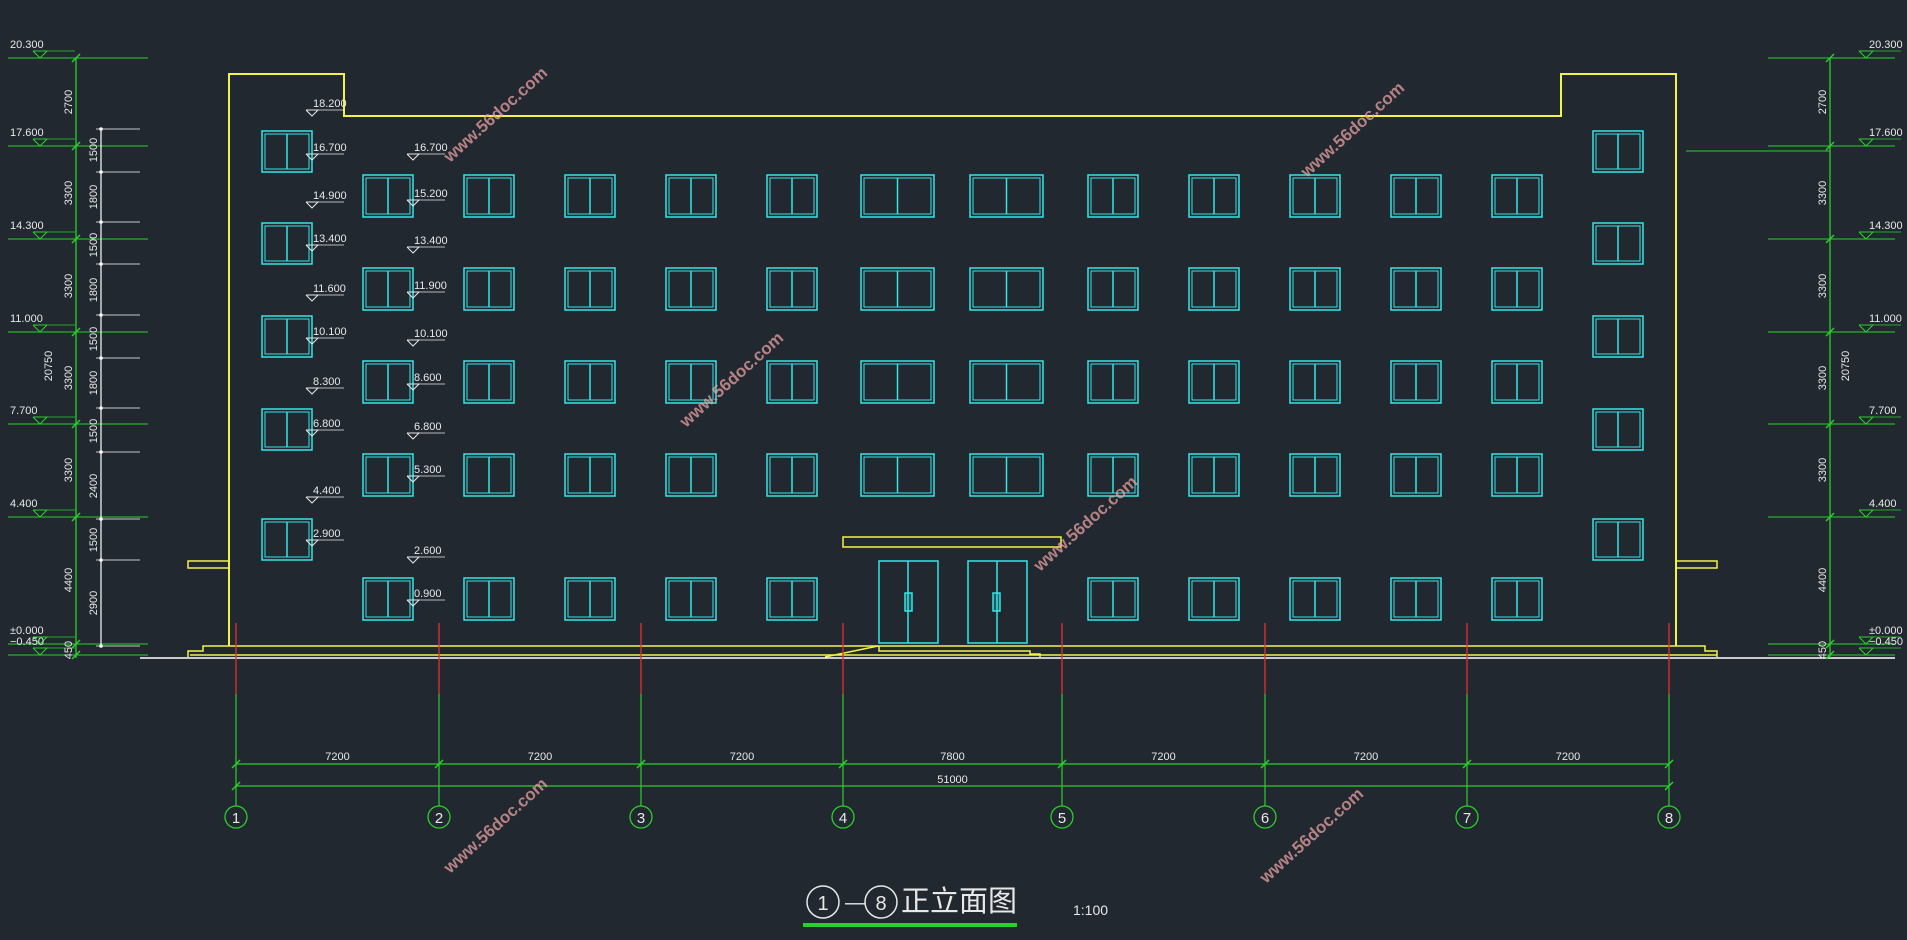  What do you see at coordinates (1568, 757) in the screenshot?
I see `bay-spacing-label: 7200` at bounding box center [1568, 757].